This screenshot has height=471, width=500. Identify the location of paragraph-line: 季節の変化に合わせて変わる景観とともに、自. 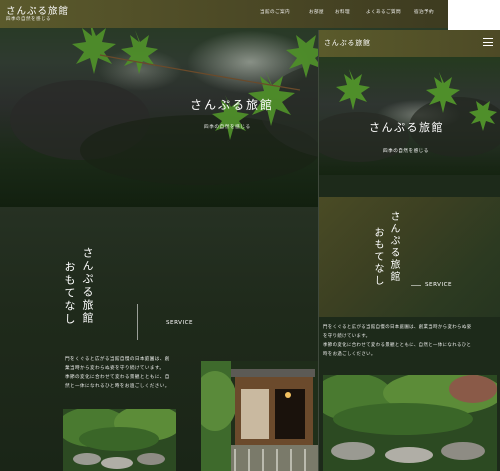
(117, 377).